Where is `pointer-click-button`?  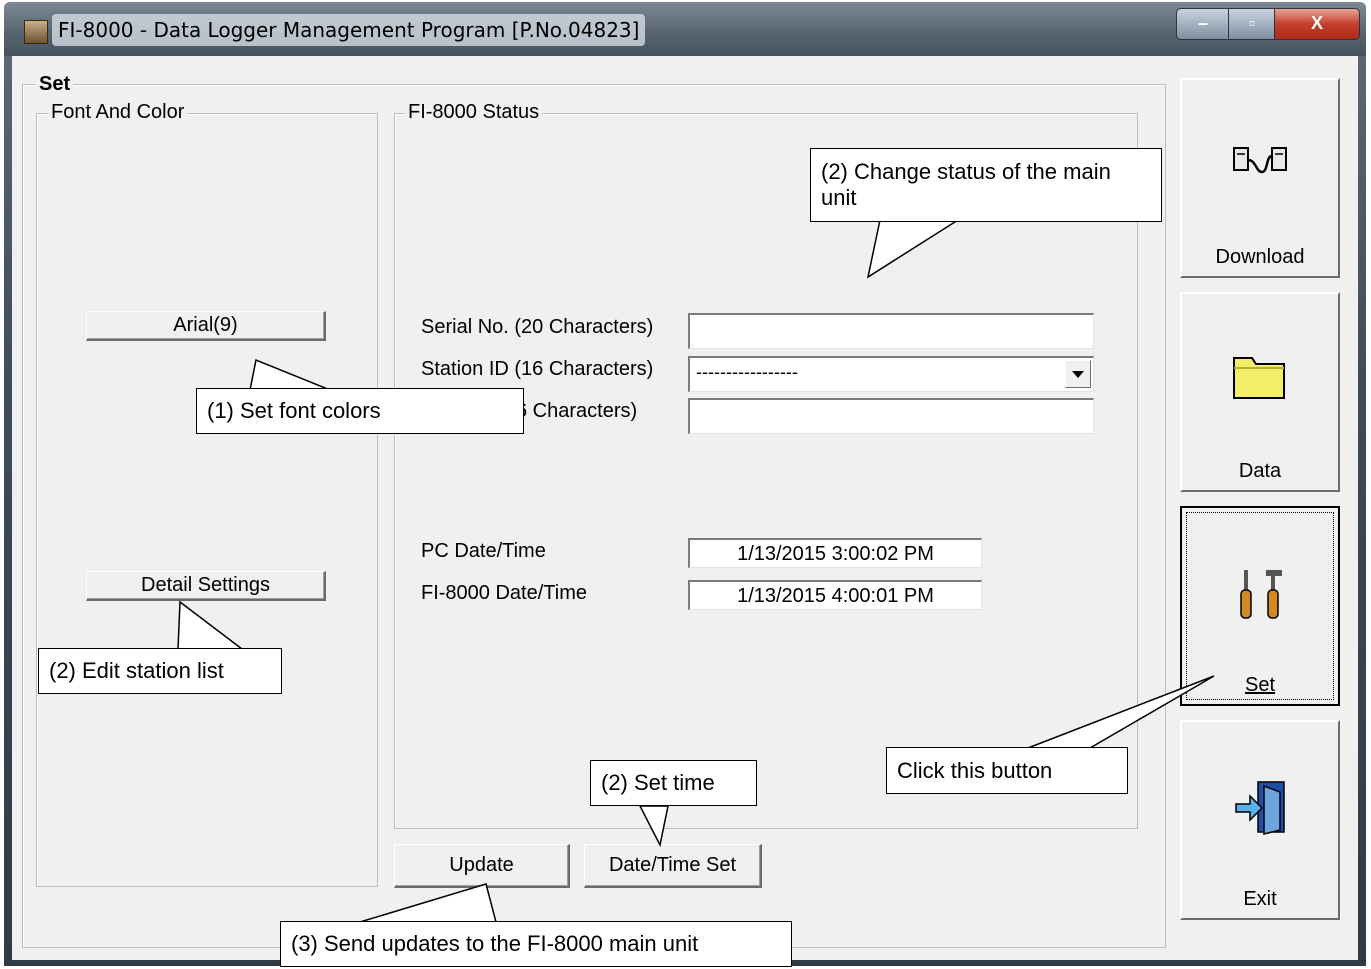 pointer-click-button is located at coordinates (1121, 712).